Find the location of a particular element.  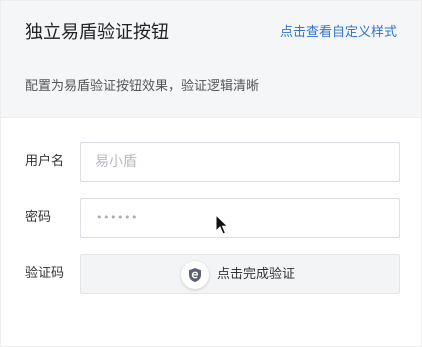

shield-icon is located at coordinates (195, 275).